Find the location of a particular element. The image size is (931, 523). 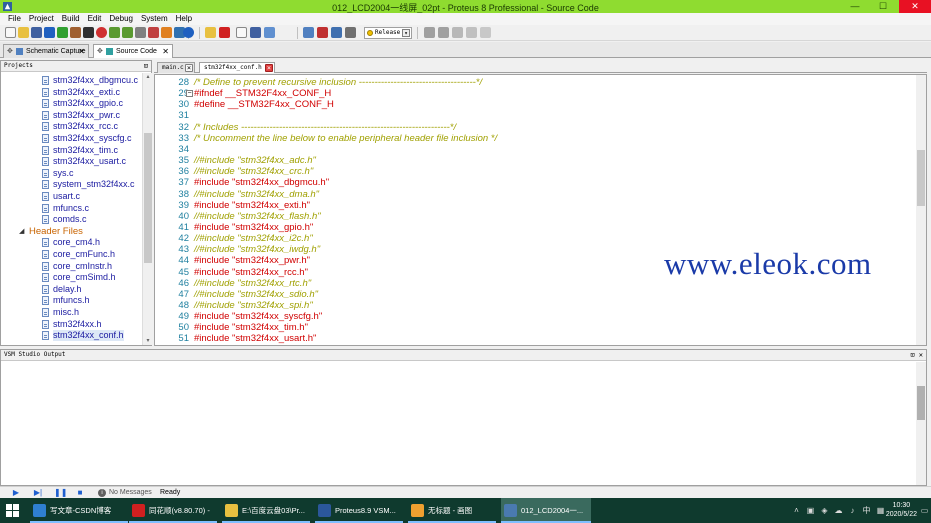

code-line: //#include "stm32f4xx_sdio.h" is located at coordinates (256, 294).